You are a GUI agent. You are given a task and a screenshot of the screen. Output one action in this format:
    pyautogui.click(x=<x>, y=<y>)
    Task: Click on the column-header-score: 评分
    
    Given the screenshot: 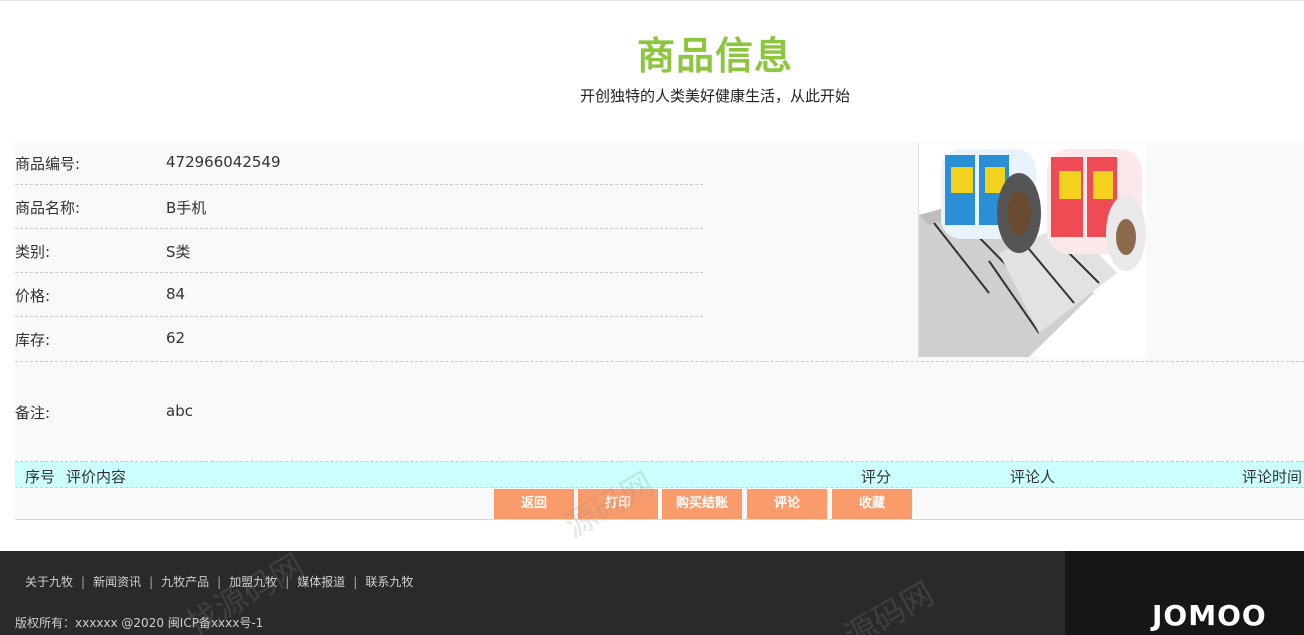 What is the action you would take?
    pyautogui.click(x=876, y=477)
    